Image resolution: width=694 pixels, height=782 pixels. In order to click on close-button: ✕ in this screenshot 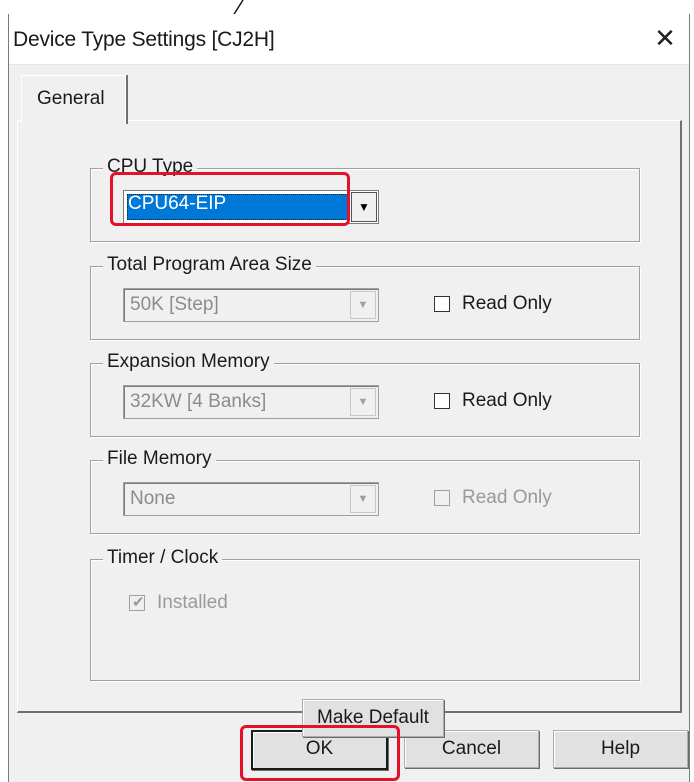, I will do `click(665, 38)`.